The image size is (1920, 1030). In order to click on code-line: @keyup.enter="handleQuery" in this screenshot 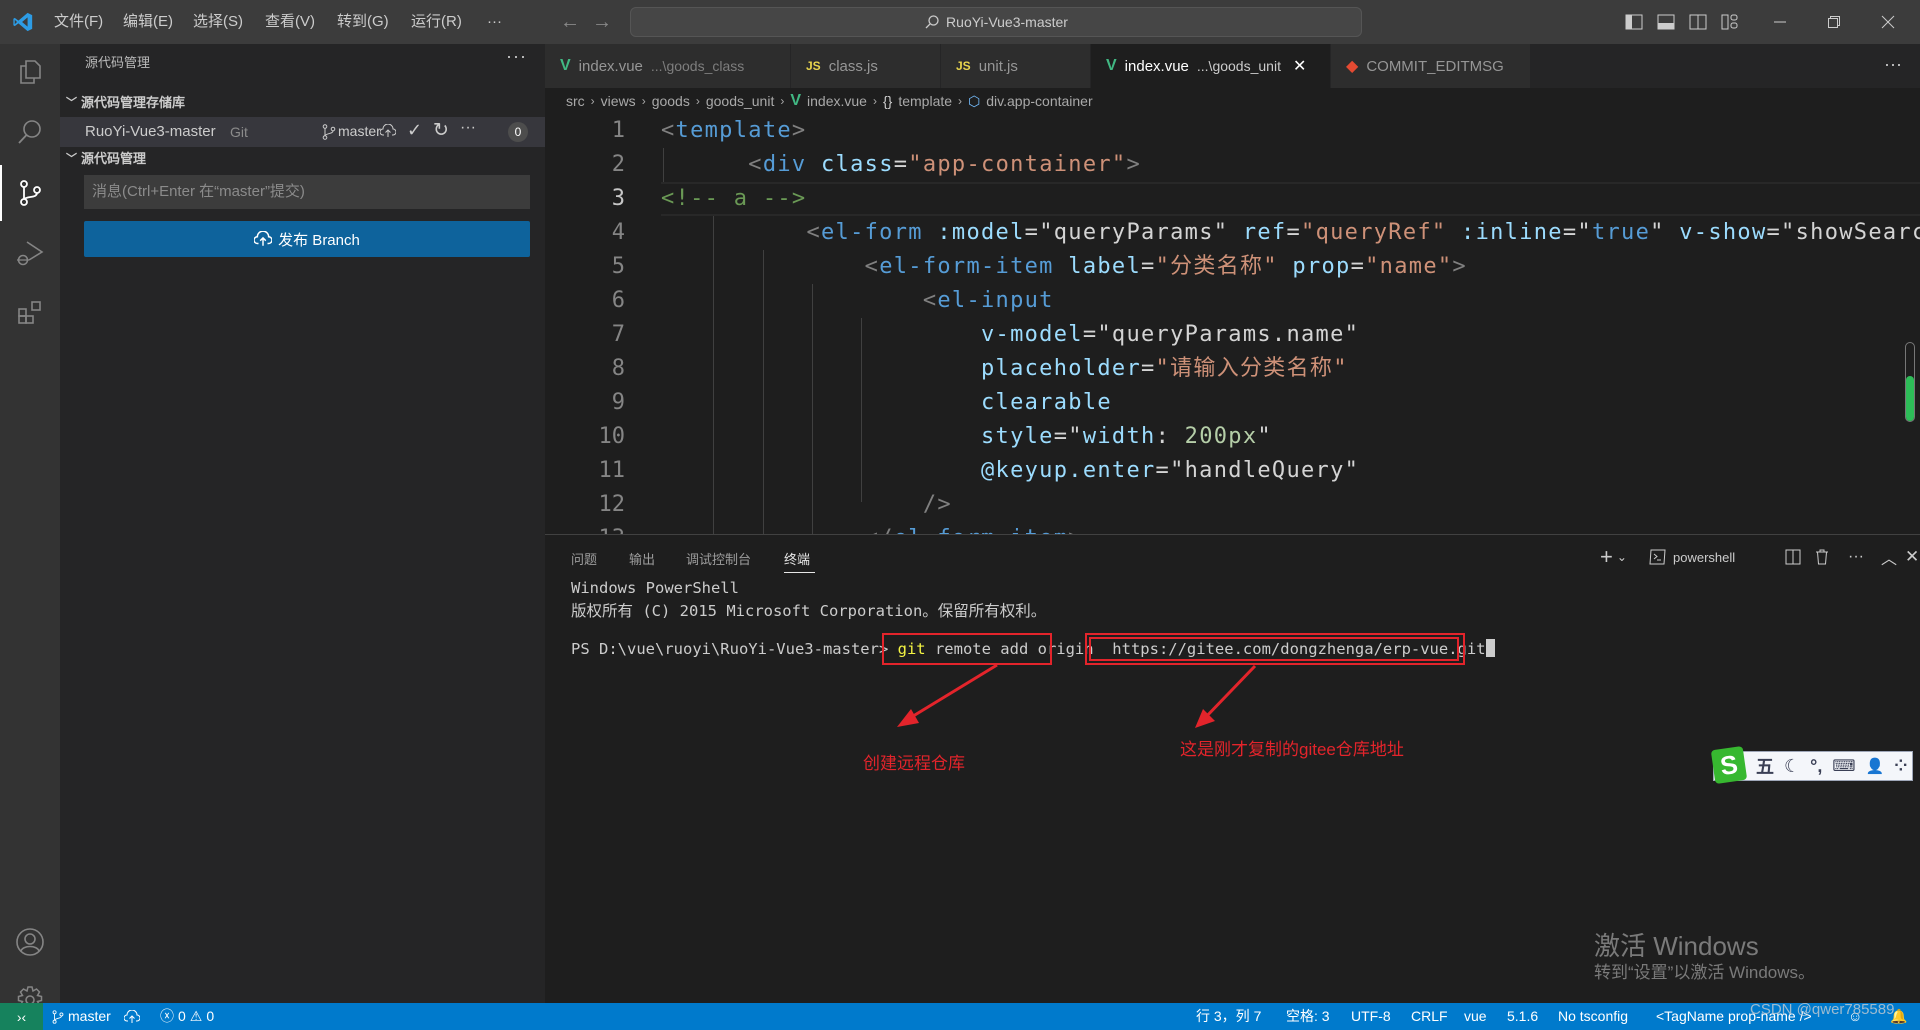, I will do `click(1010, 471)`.